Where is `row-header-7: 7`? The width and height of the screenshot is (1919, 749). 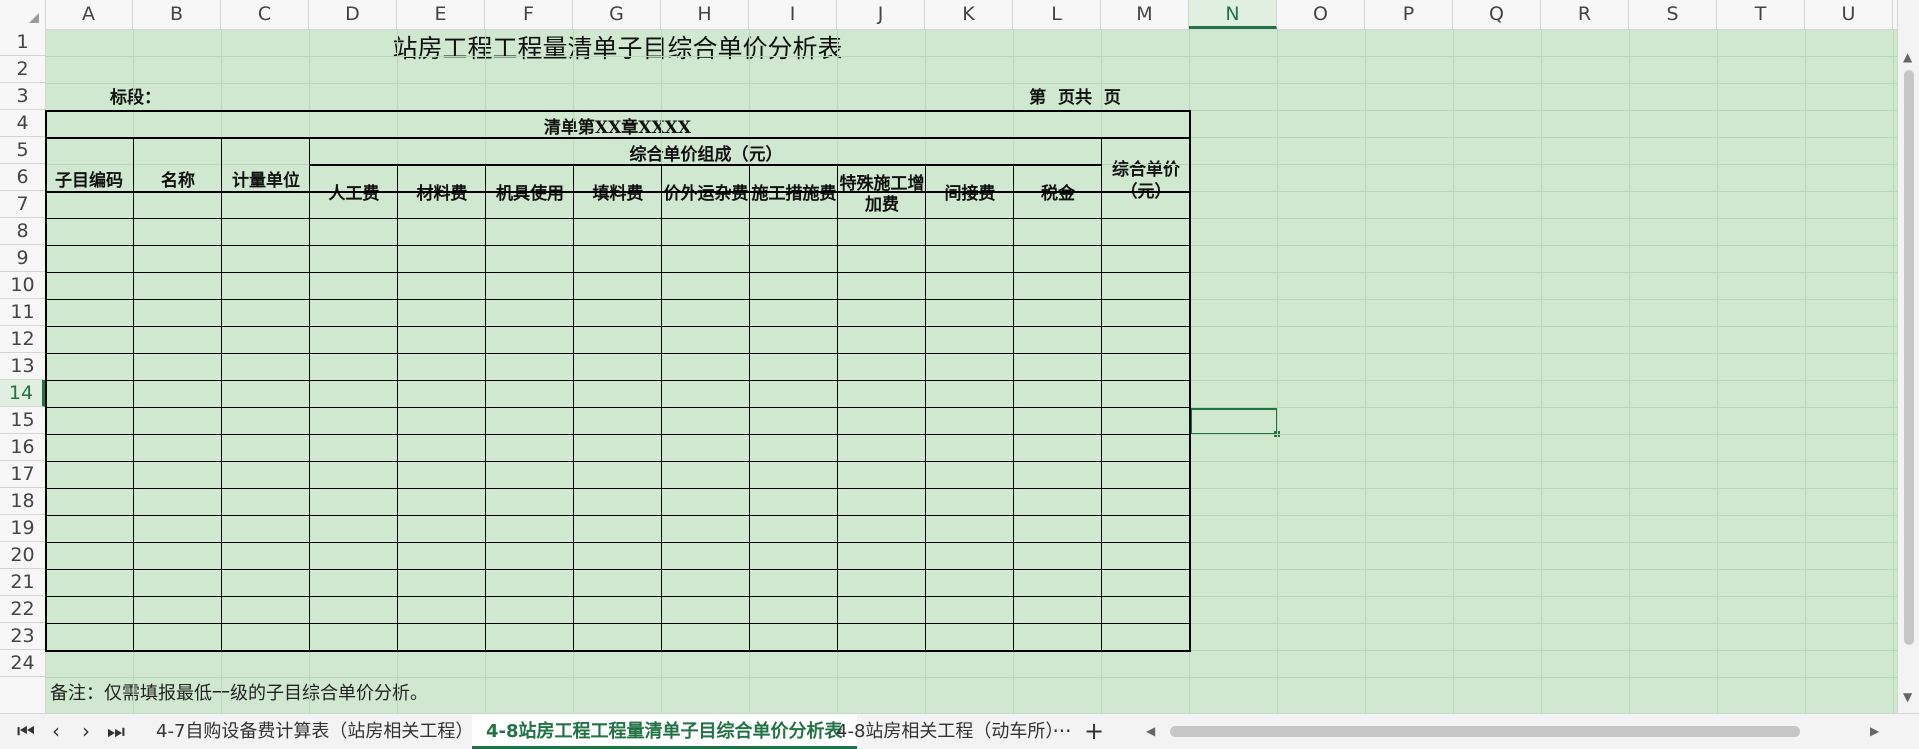
row-header-7: 7 is located at coordinates (22, 204).